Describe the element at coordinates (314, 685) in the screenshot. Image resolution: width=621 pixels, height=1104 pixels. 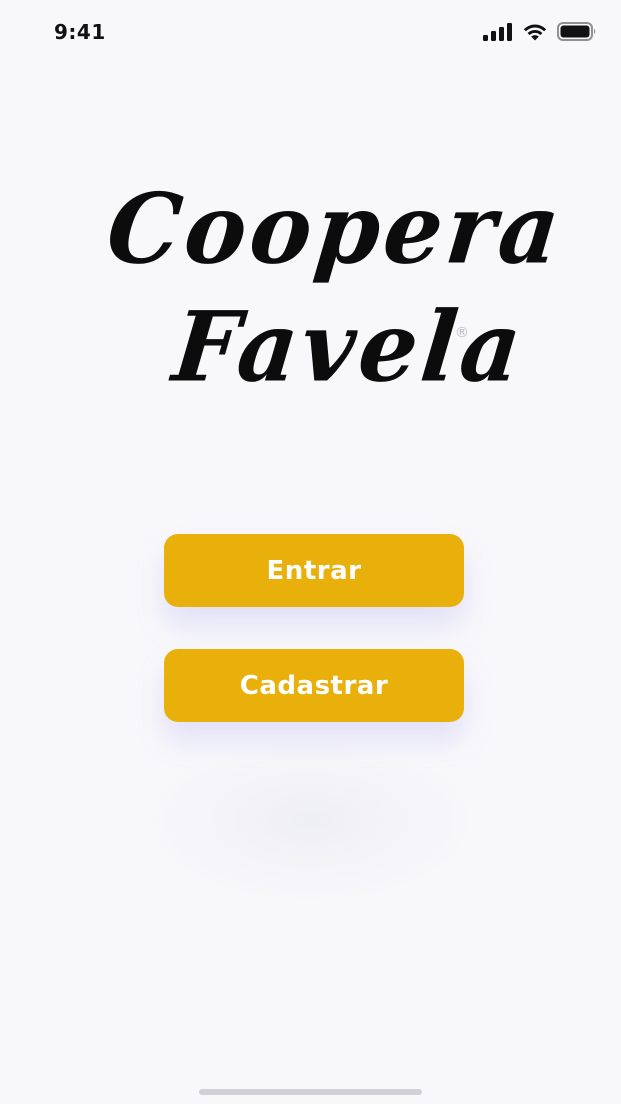
I see `register-button: Cadastrar` at that location.